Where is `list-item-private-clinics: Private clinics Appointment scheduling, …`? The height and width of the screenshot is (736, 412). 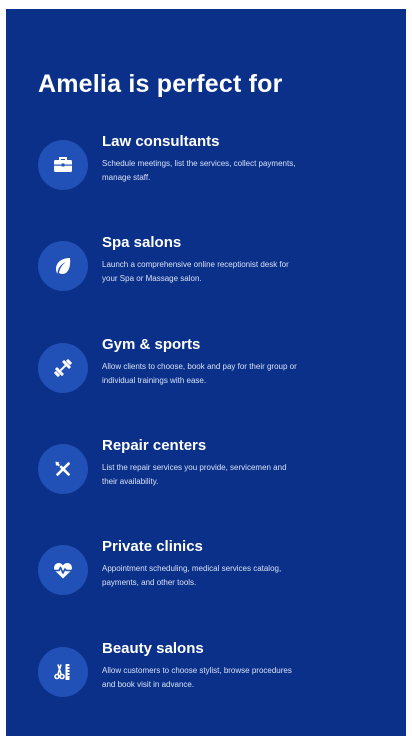 list-item-private-clinics: Private clinics Appointment scheduling, … is located at coordinates (218, 572).